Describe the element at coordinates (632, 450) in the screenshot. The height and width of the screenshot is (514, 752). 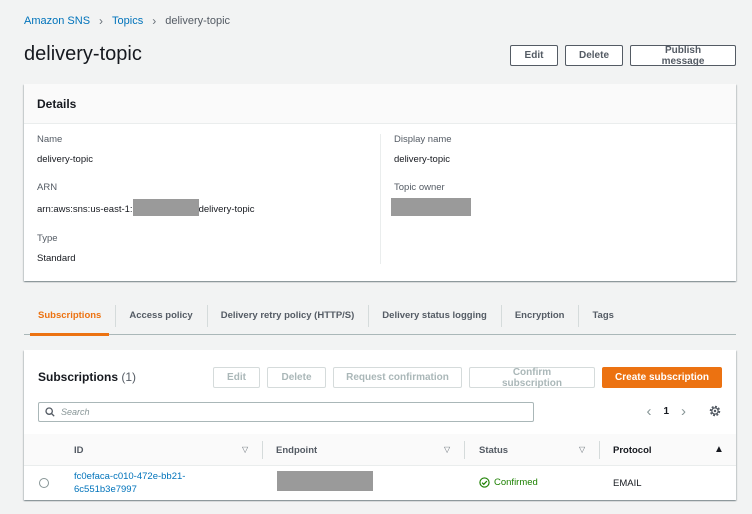
I see `column-protocol: Protocol` at that location.